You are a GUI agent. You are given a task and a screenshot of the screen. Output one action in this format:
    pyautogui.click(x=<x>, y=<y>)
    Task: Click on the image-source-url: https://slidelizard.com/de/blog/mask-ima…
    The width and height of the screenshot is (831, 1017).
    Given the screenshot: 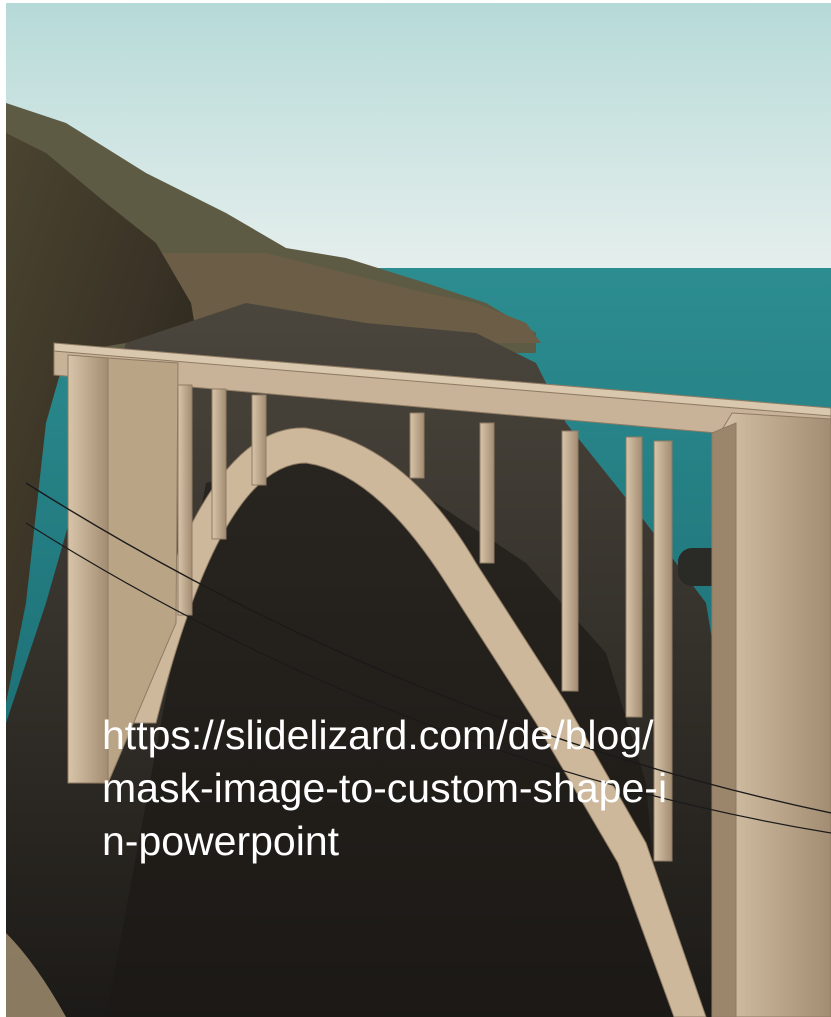 What is the action you would take?
    pyautogui.click(x=385, y=788)
    